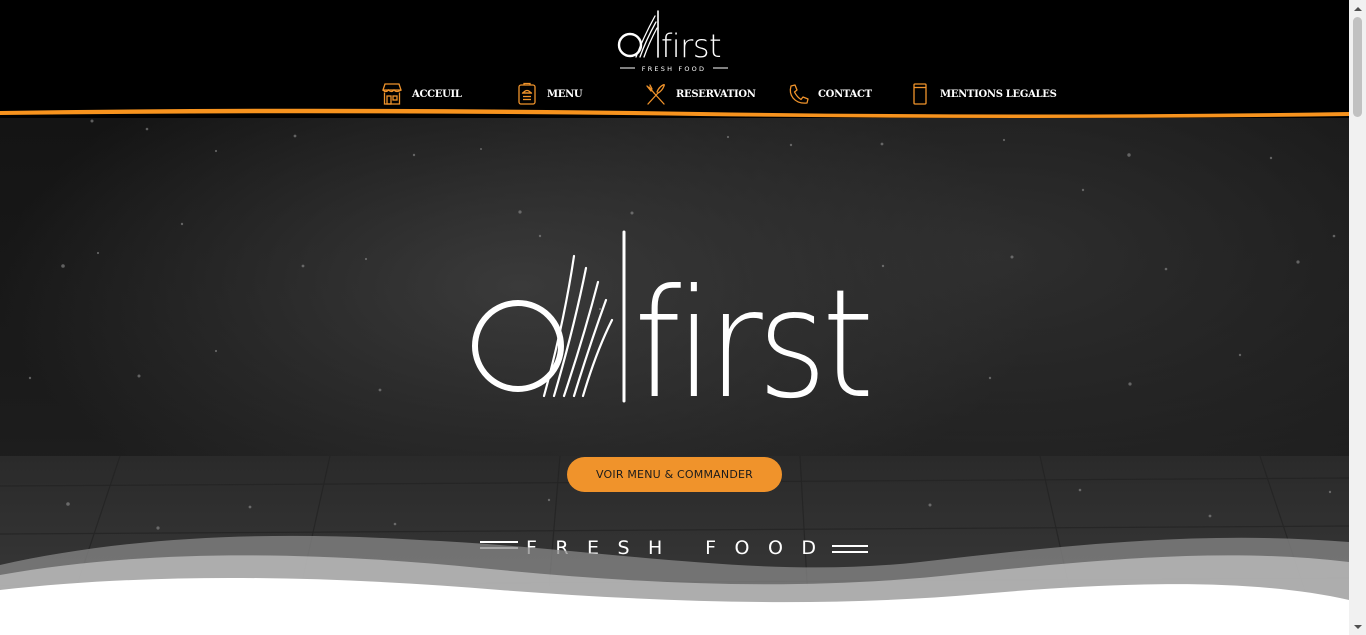 The width and height of the screenshot is (1366, 635). I want to click on scroll-down-button, so click(1357, 626).